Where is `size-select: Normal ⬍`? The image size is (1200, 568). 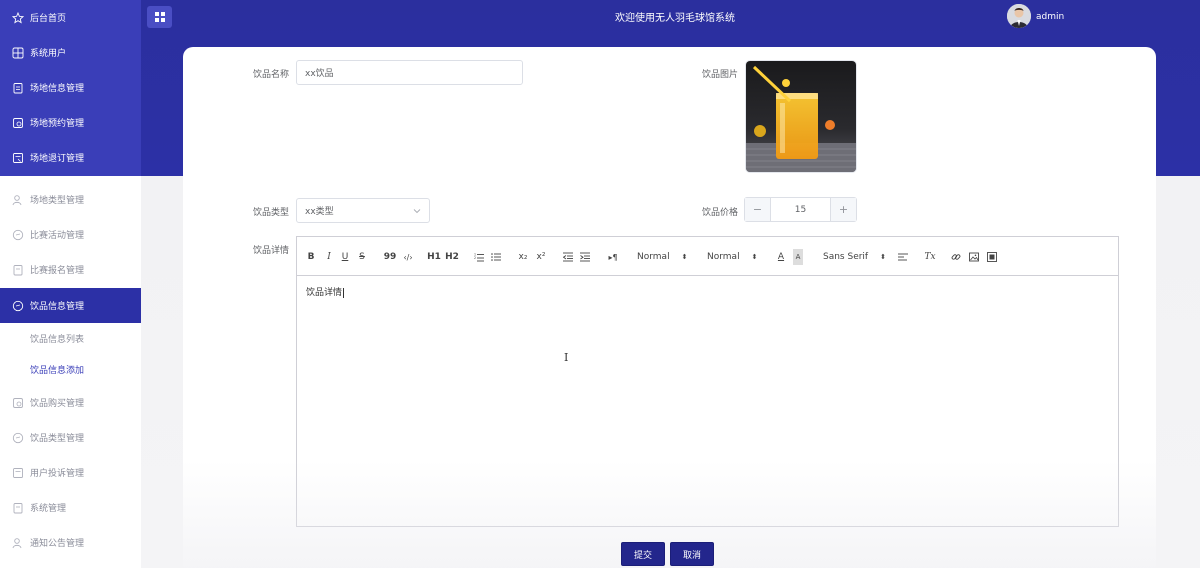 size-select: Normal ⬍ is located at coordinates (664, 257).